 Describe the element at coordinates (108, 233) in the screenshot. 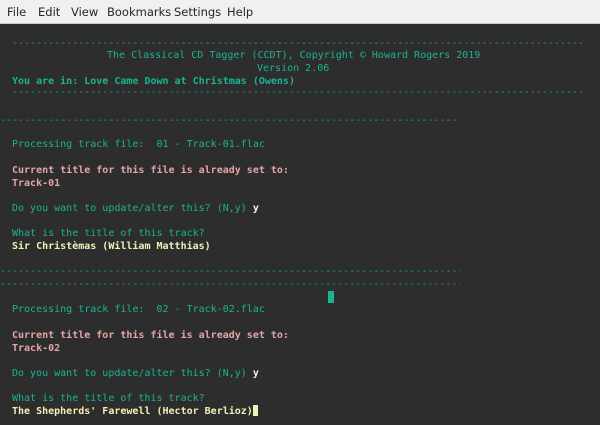

I see `track1-title-prompt: What is the title of this track?` at that location.